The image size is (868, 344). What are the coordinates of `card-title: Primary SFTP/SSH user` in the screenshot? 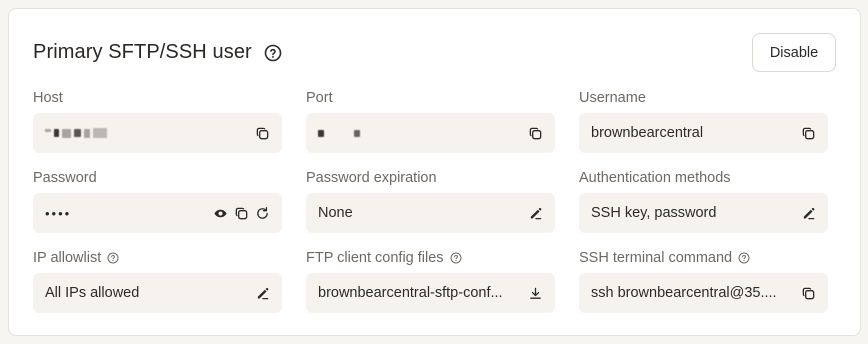 It's located at (142, 52).